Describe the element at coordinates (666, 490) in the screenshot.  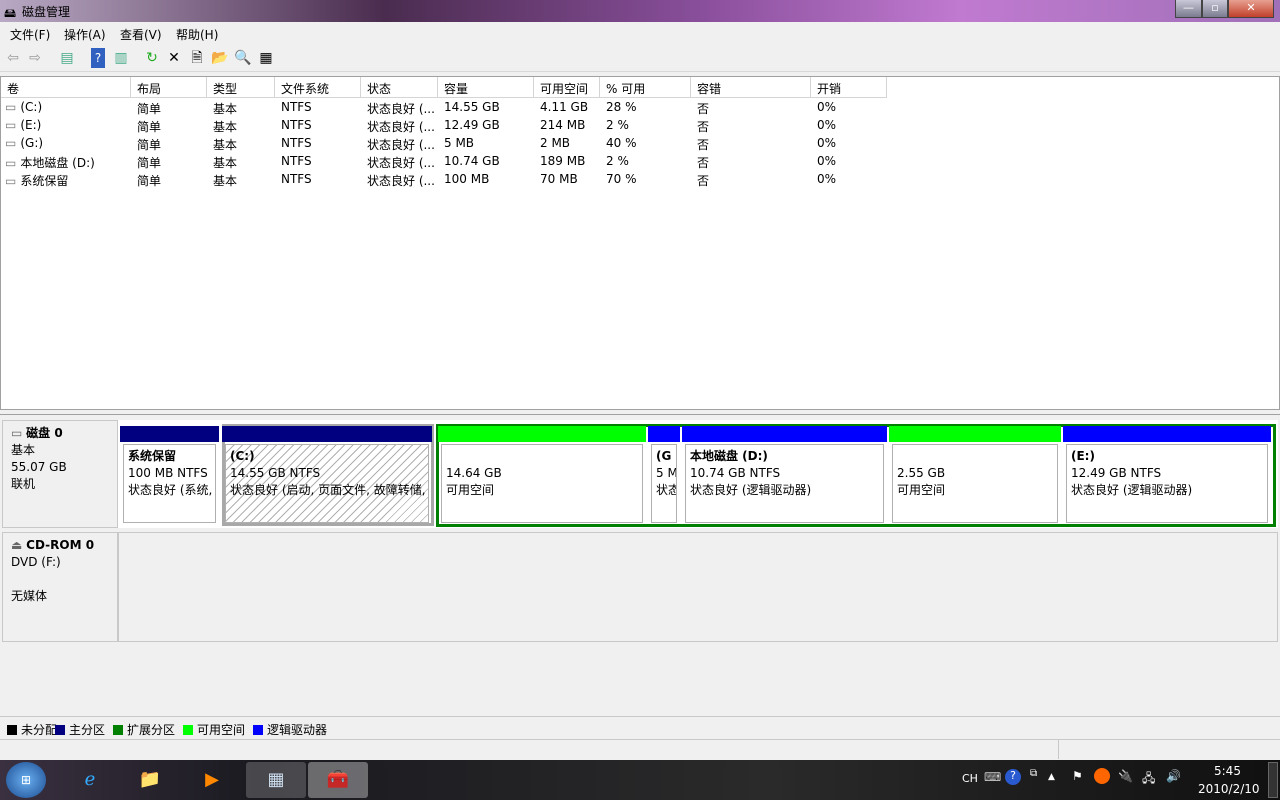
I see `partition-status: 状态` at that location.